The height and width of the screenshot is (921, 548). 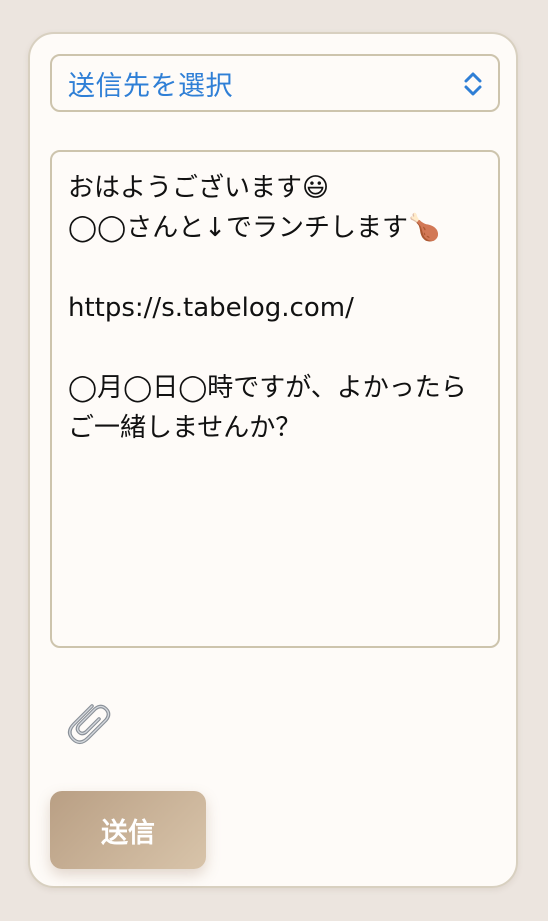 I want to click on send-button: 送信, so click(x=128, y=830).